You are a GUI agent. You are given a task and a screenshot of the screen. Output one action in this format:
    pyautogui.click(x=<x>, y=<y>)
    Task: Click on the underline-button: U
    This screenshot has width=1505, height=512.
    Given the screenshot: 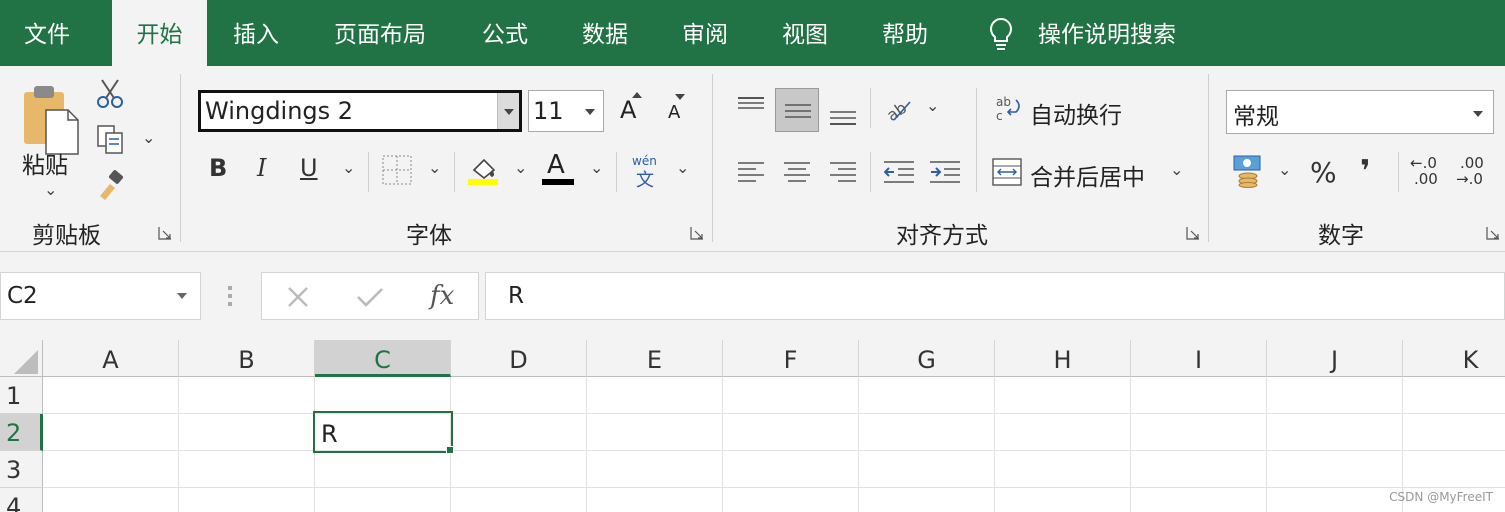 What is the action you would take?
    pyautogui.click(x=309, y=168)
    